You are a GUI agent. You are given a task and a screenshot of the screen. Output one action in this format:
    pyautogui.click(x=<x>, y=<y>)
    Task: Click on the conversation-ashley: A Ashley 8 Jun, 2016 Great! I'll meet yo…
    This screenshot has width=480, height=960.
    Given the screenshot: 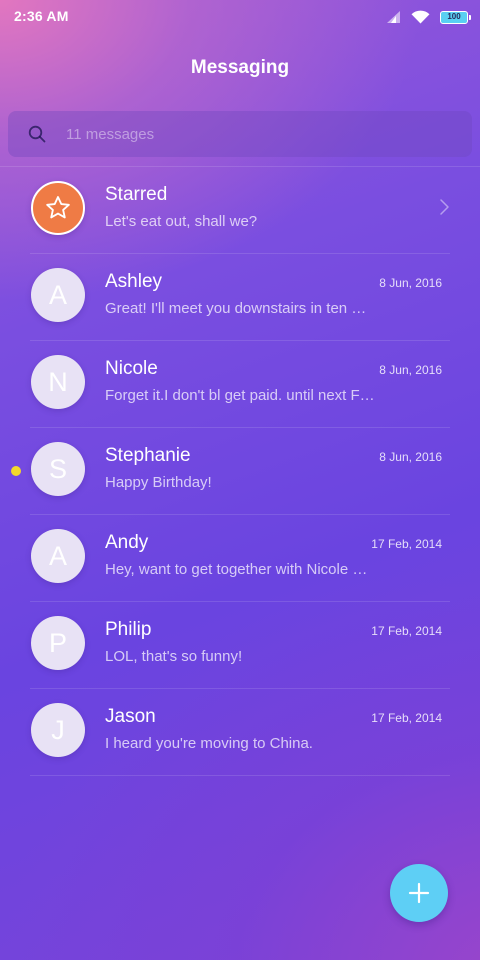 What is the action you would take?
    pyautogui.click(x=240, y=297)
    